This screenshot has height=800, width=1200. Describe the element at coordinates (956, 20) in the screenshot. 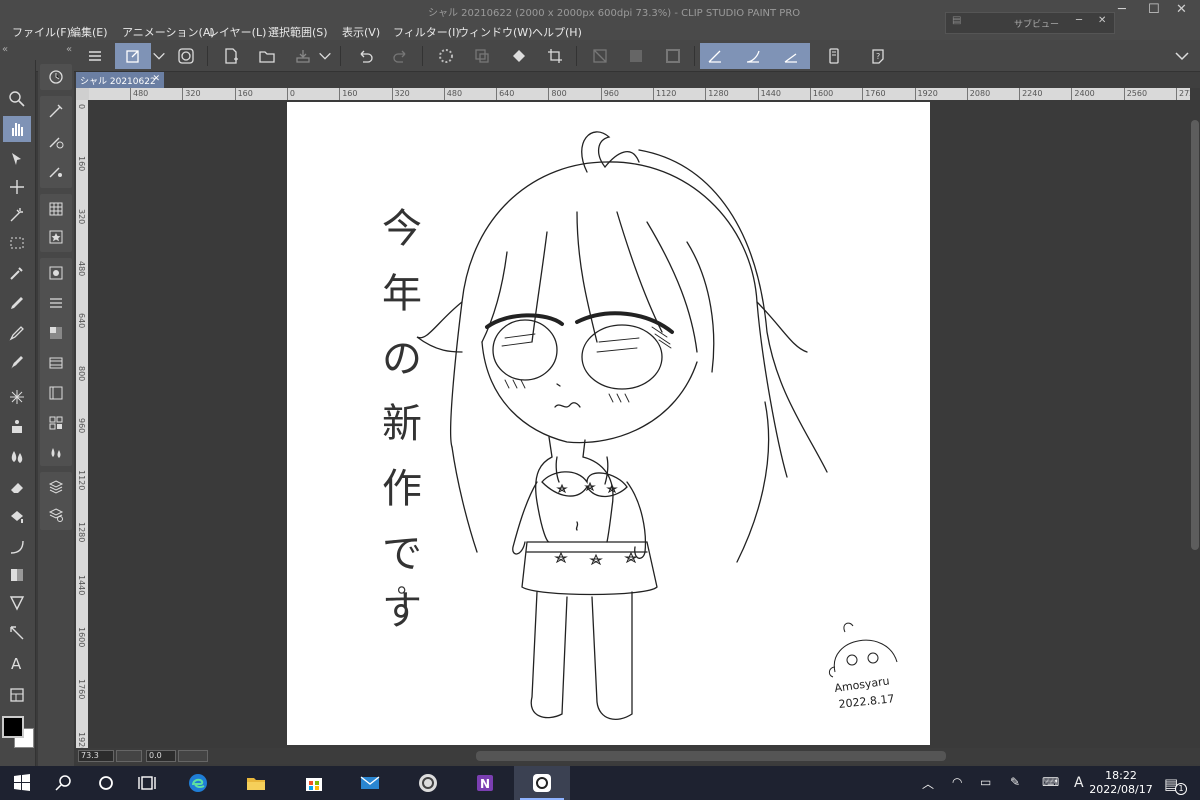

I see `panel-grip-icon: ▤` at that location.